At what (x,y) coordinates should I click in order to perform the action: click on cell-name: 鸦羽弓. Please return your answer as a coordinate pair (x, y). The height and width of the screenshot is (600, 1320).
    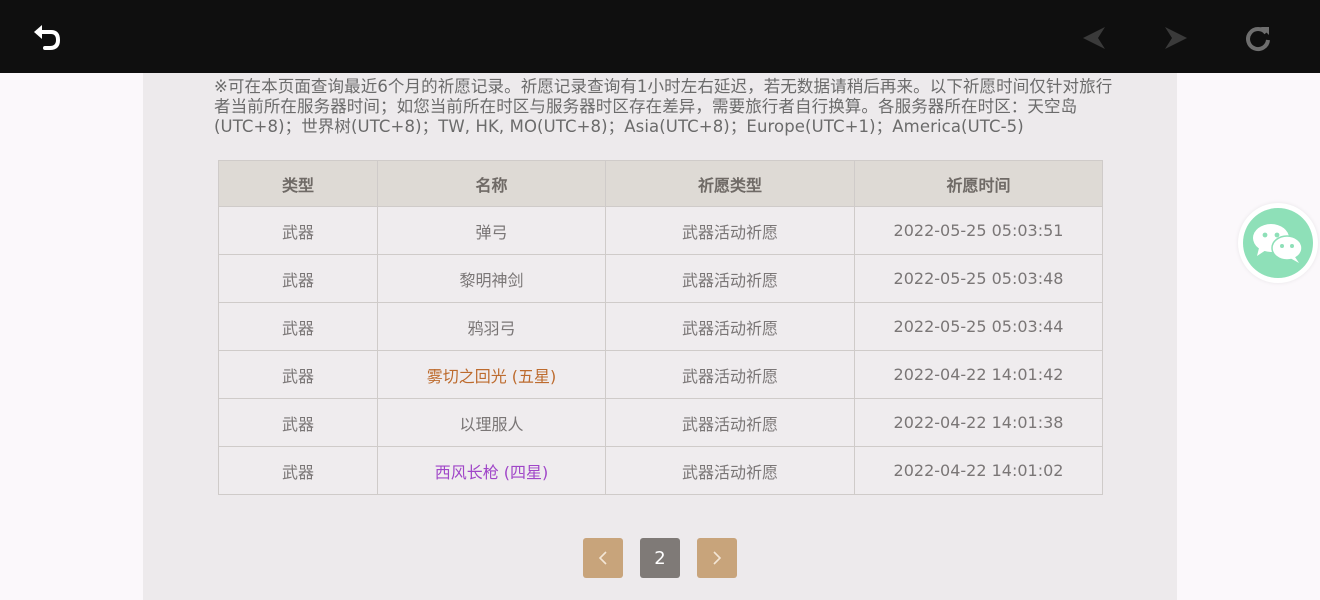
    Looking at the image, I should click on (491, 326).